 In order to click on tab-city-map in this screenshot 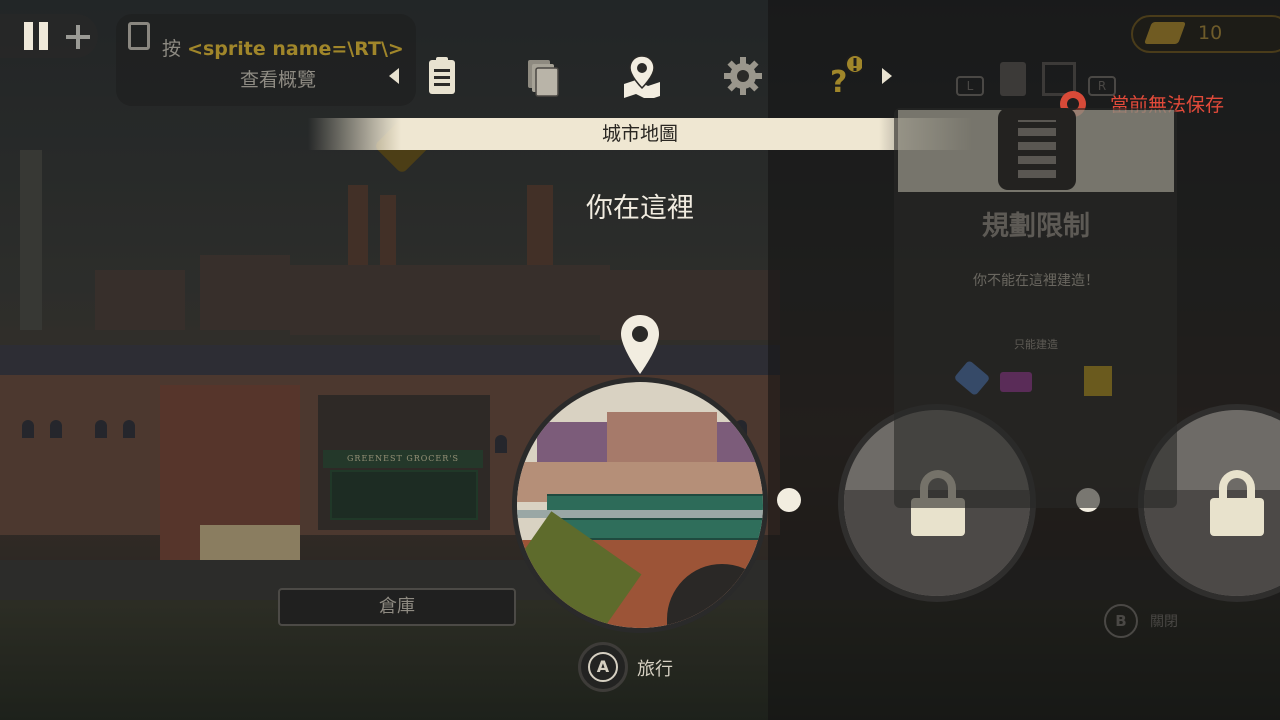, I will do `click(642, 77)`.